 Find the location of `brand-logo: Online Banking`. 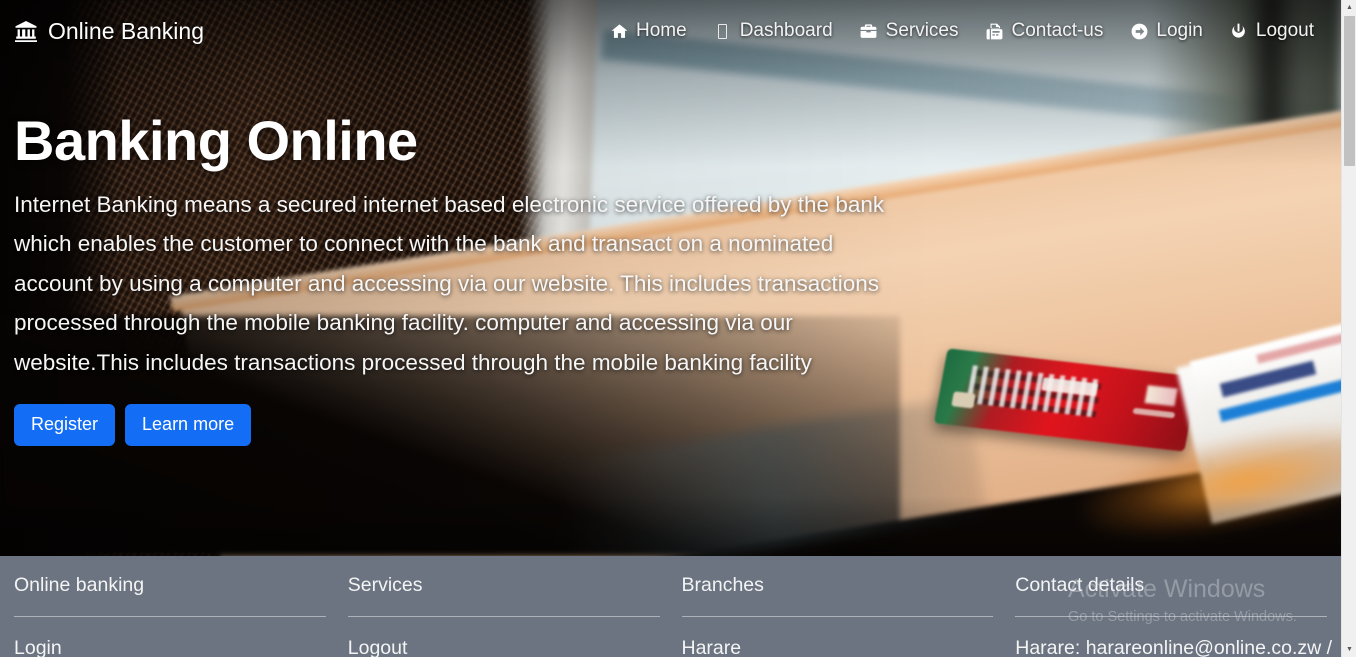

brand-logo: Online Banking is located at coordinates (109, 31).